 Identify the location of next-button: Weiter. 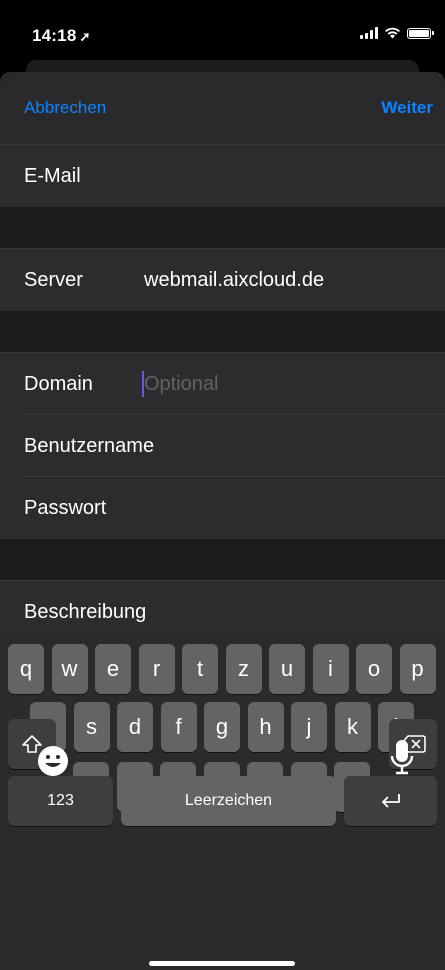
(407, 108).